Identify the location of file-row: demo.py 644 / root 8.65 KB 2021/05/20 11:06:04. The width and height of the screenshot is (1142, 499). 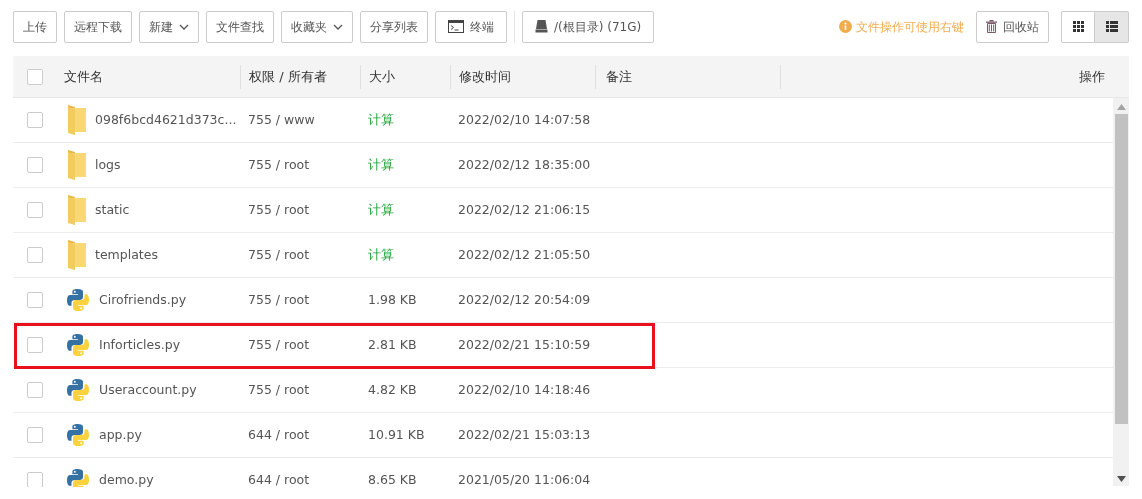
(563, 472).